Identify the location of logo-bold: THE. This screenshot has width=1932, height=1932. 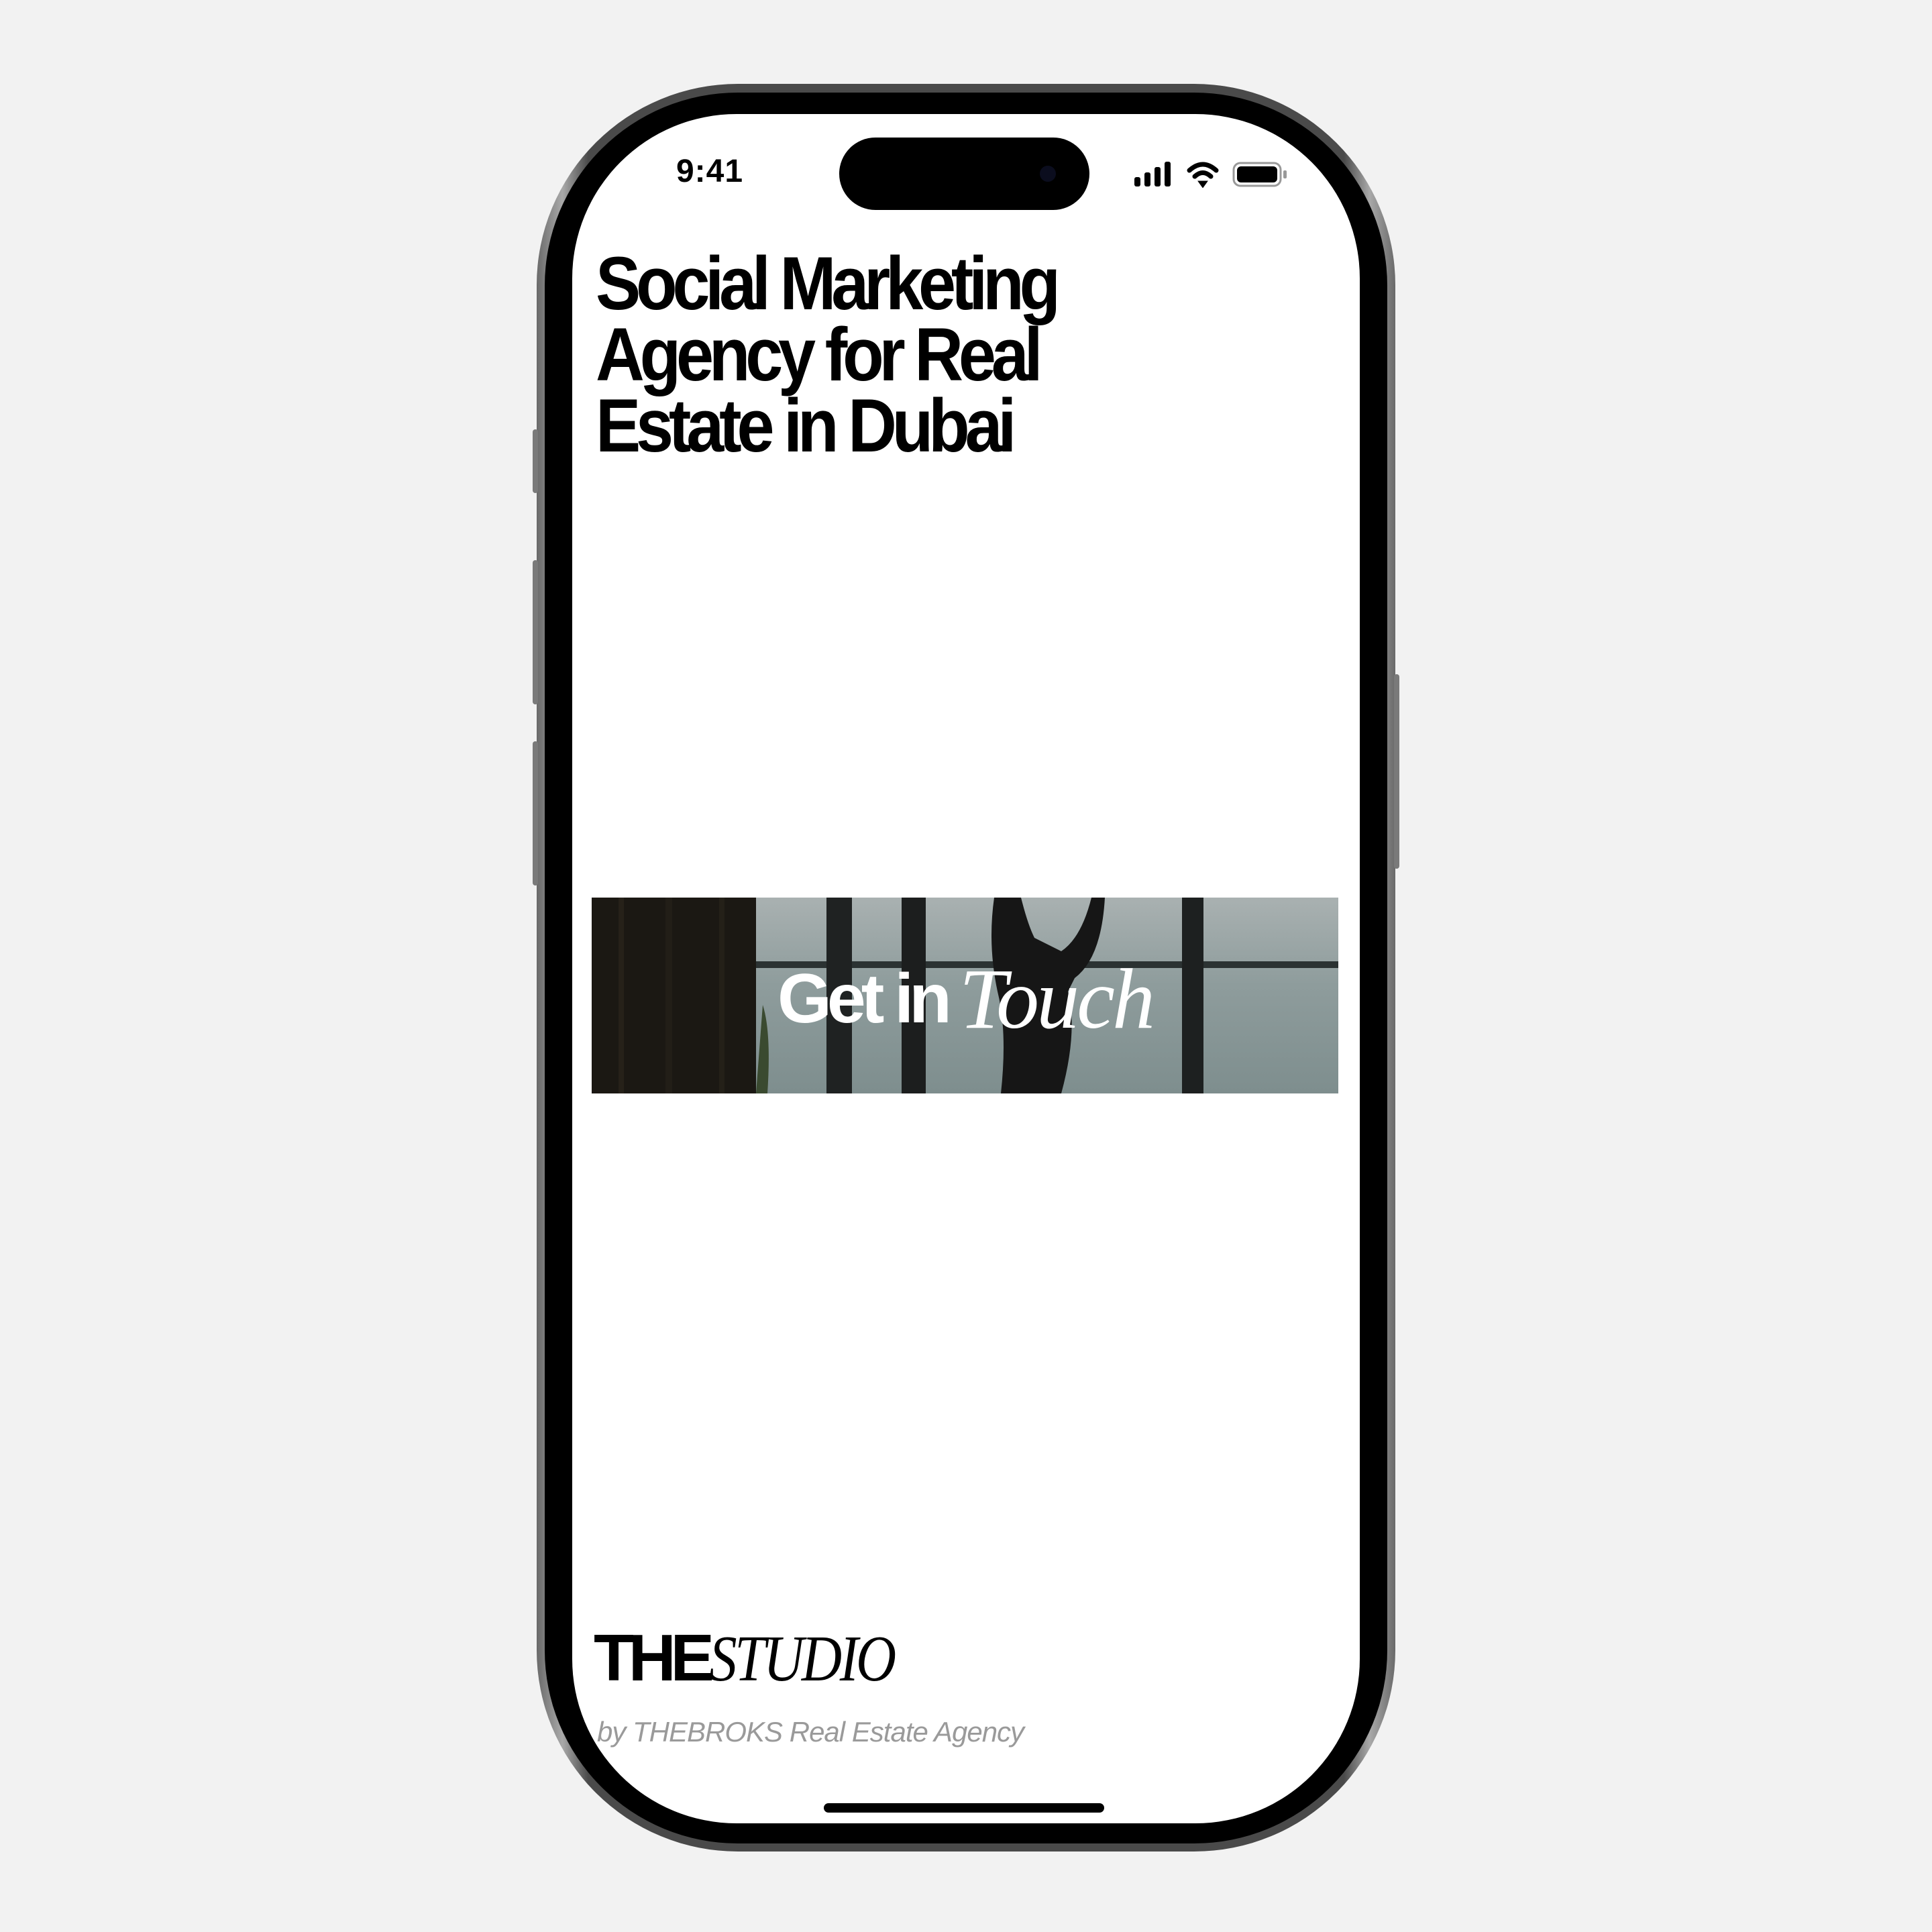
(654, 1658).